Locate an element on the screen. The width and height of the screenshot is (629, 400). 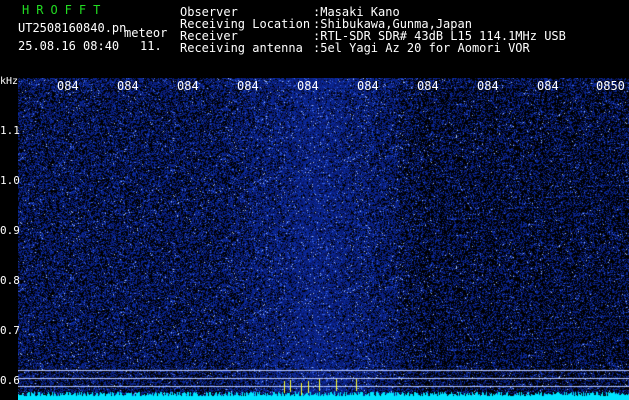
time-tick: 0850 is located at coordinates (610, 86).